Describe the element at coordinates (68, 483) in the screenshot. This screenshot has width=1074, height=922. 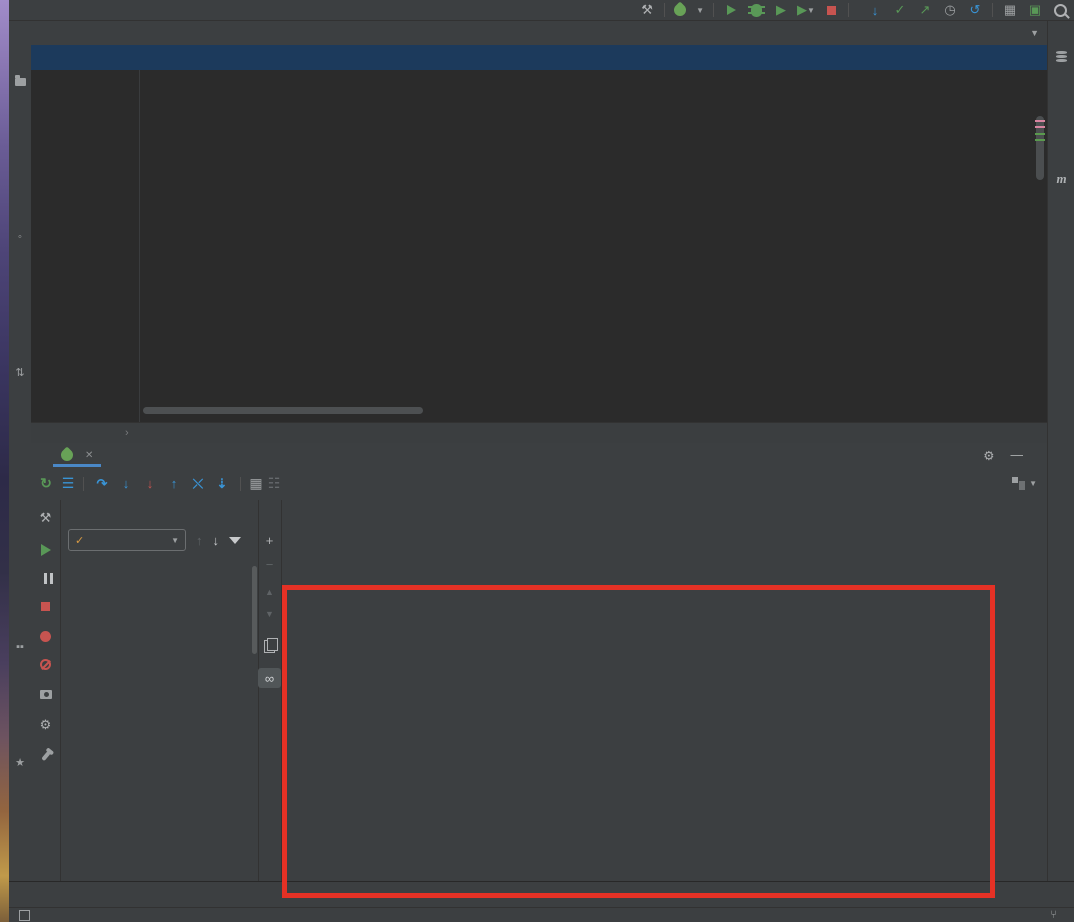
I see `layout-menu-icon: ☰` at that location.